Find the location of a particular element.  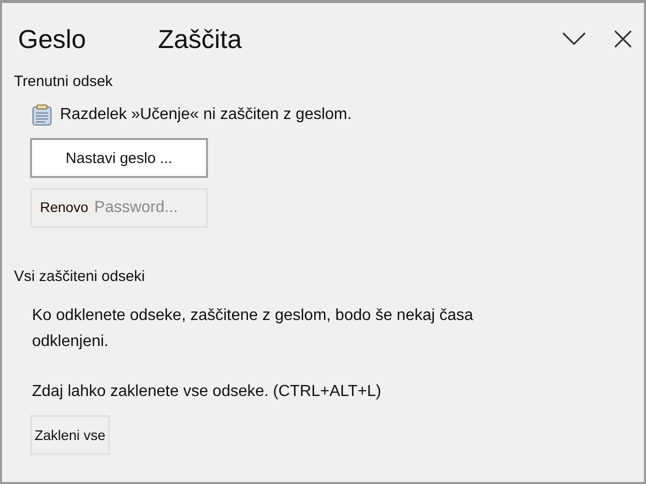

section-heading: Vsi zaščiteni odseki is located at coordinates (79, 276).